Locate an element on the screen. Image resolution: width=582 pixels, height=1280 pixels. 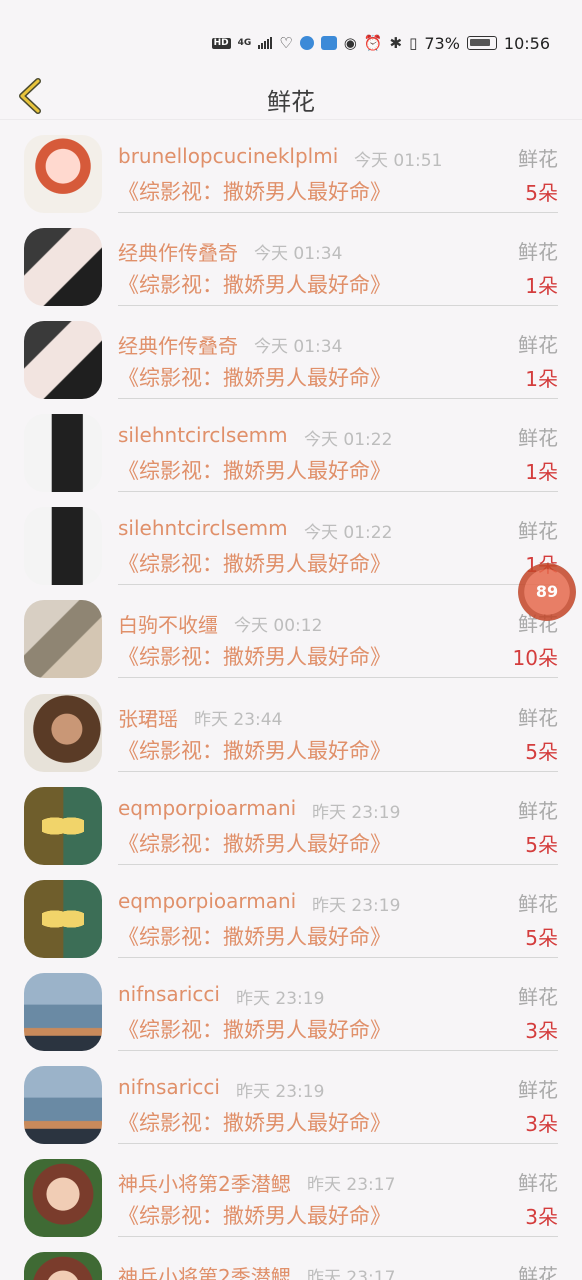
list-item: 神兵小将第2季潜鳃 昨天 23:17 鲜花 《综影视：撒娇男人最好命》 3朵 is located at coordinates (291, 1191).